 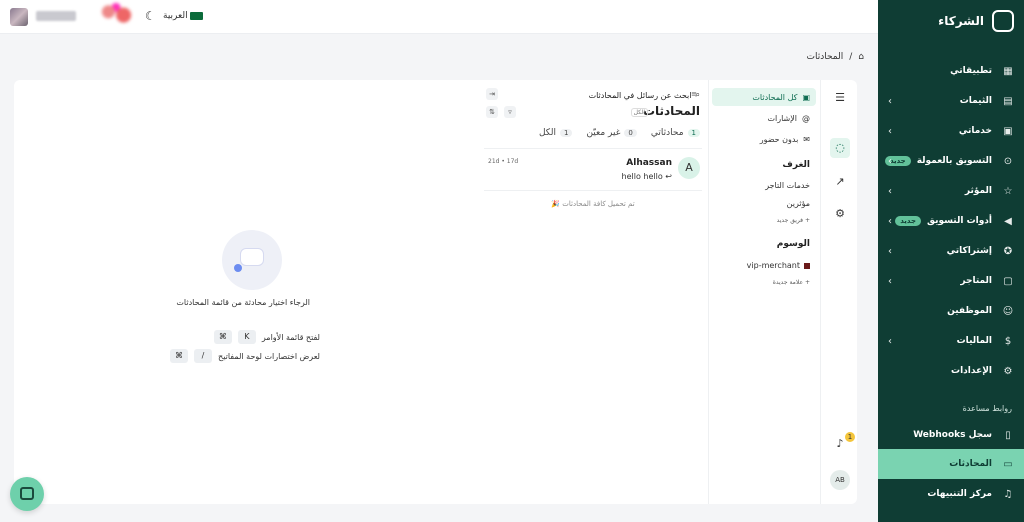 I want to click on flag-icon, so click(x=196, y=16).